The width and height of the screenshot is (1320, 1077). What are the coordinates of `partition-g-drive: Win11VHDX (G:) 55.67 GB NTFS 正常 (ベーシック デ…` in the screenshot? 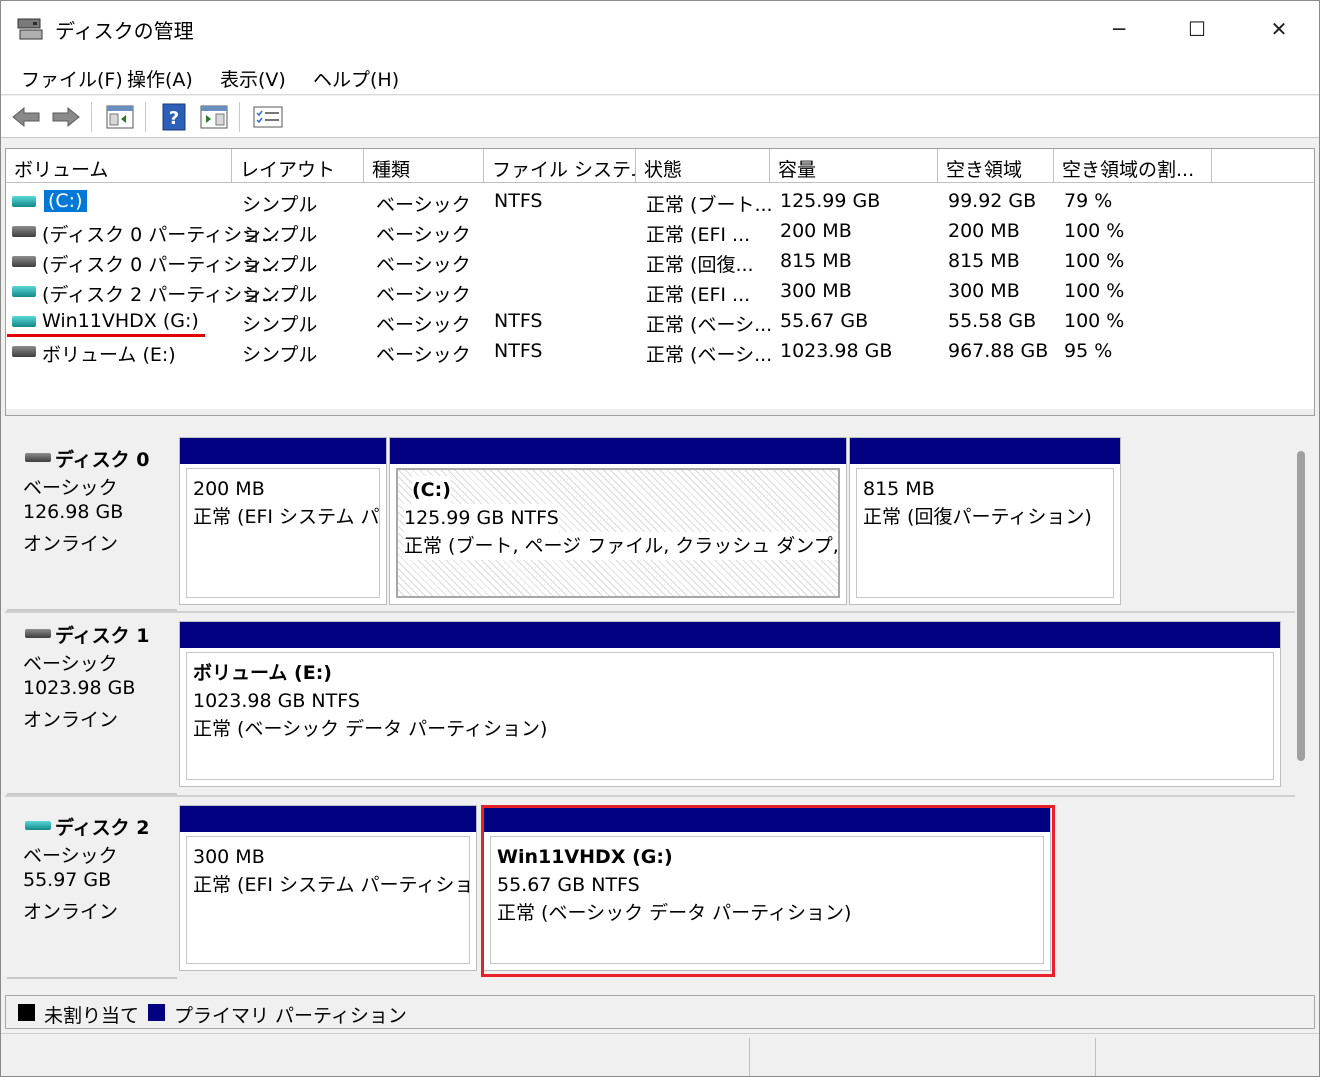 It's located at (767, 888).